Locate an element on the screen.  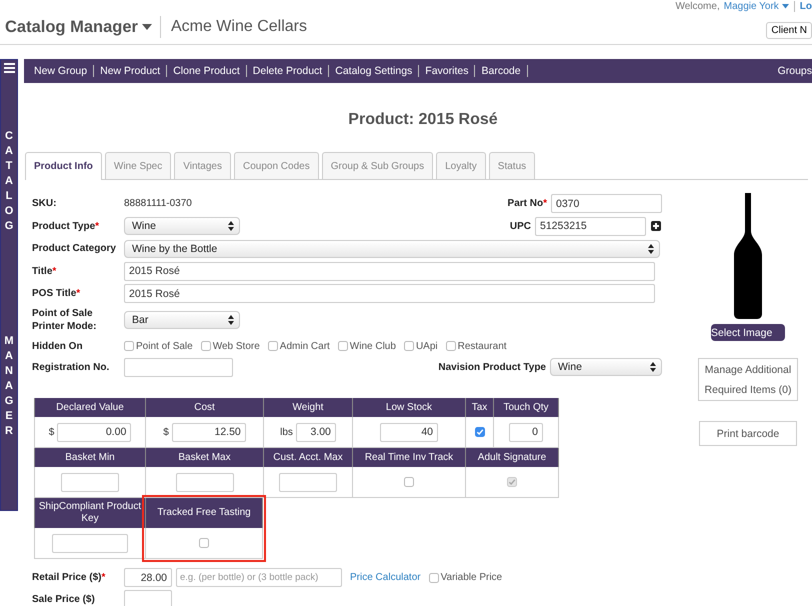
field-label: Title* is located at coordinates (45, 271).